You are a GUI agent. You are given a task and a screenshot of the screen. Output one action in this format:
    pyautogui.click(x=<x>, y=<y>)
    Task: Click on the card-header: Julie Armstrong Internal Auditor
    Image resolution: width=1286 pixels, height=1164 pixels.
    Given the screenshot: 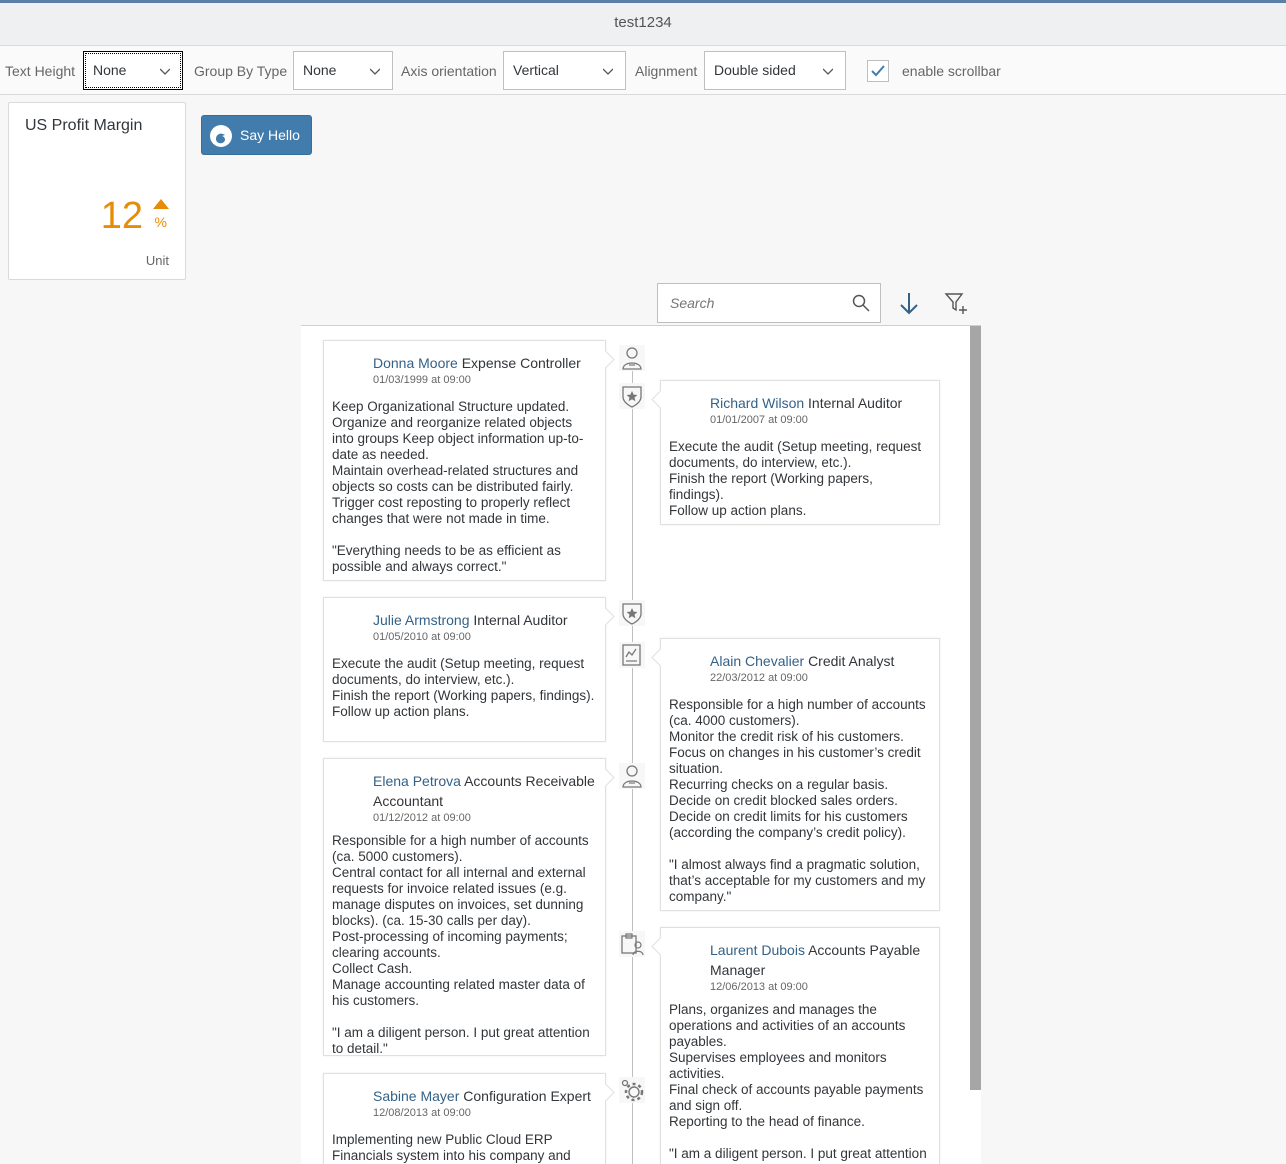 What is the action you would take?
    pyautogui.click(x=464, y=614)
    